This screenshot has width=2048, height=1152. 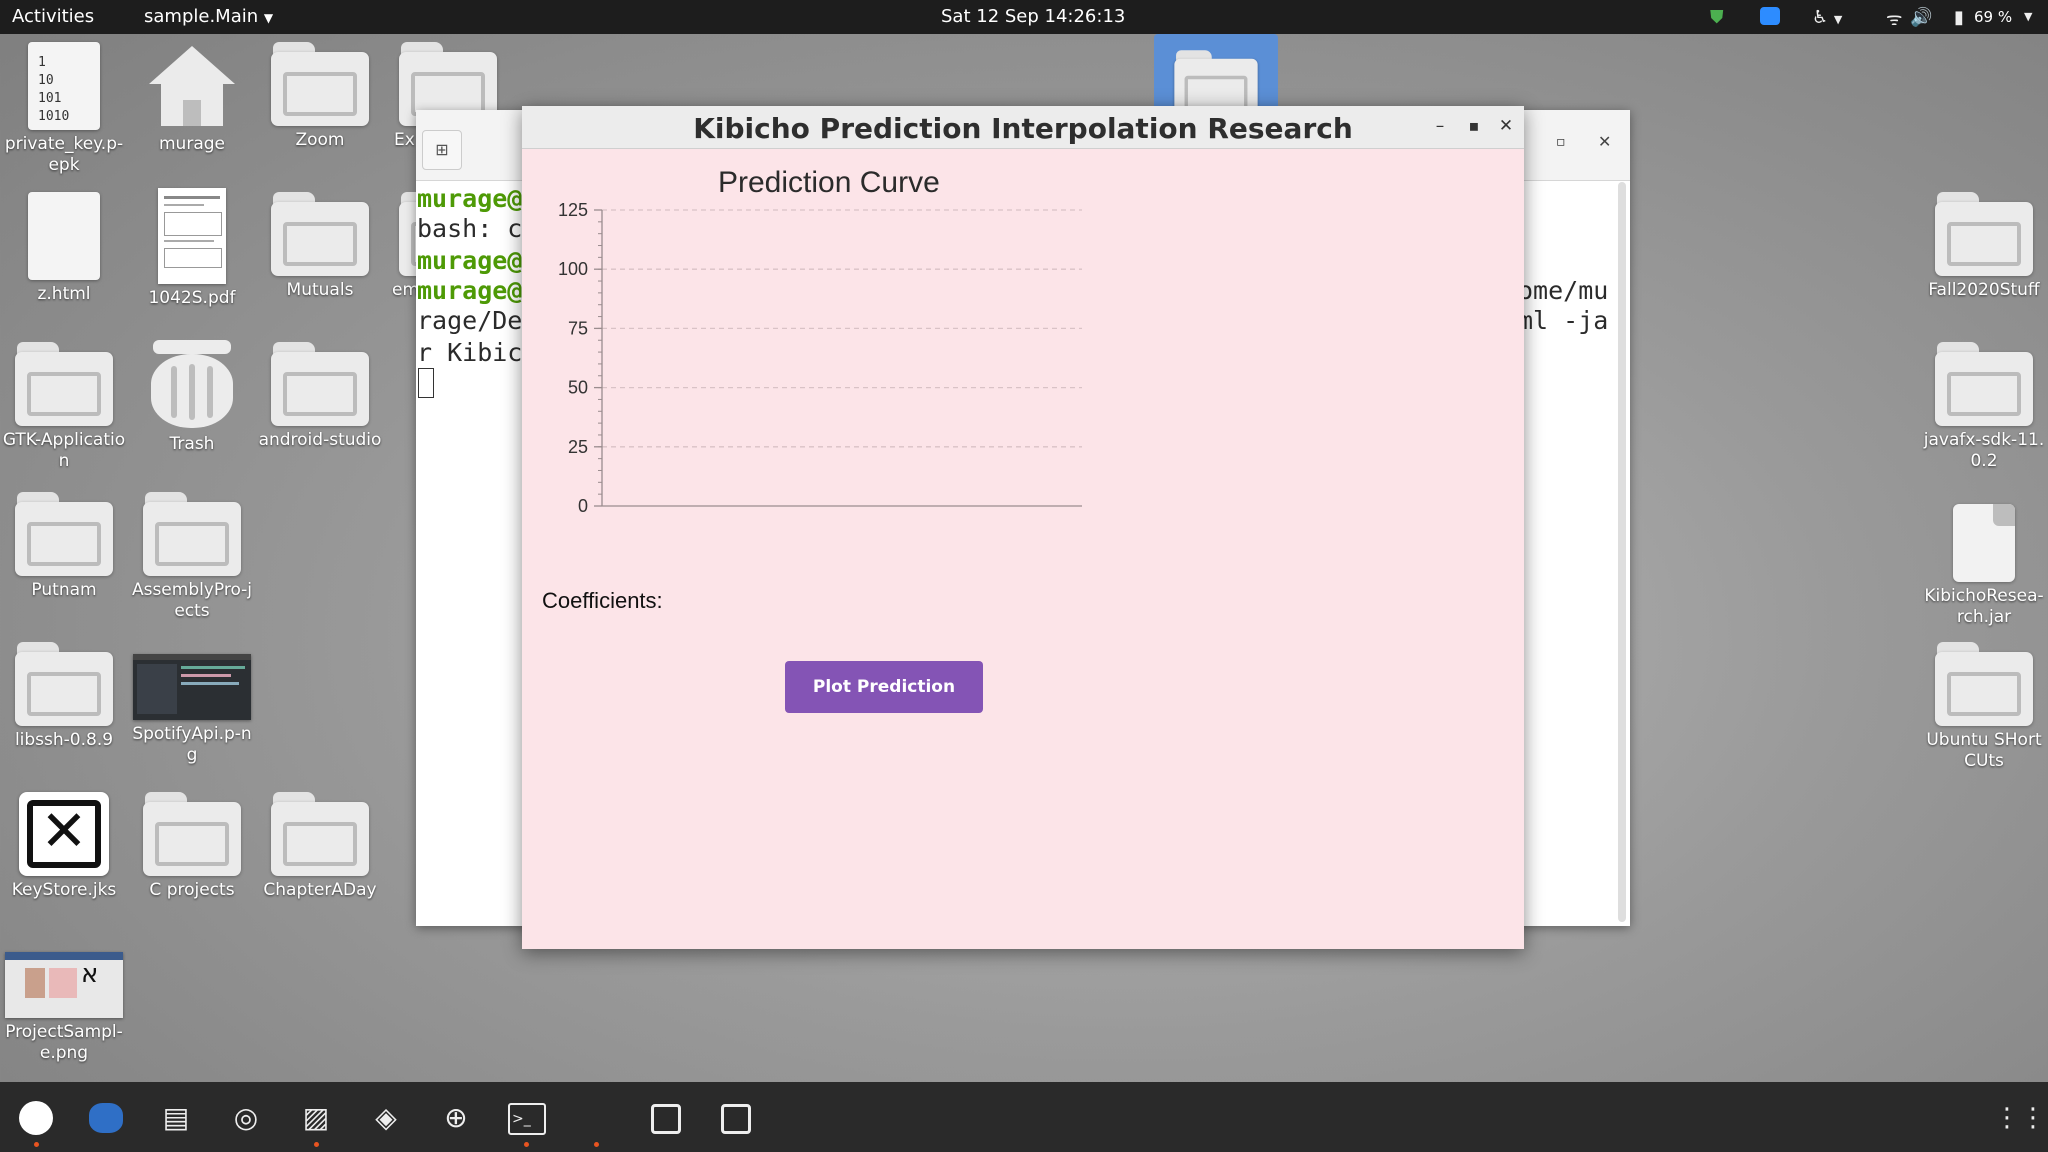 What do you see at coordinates (316, 1118) in the screenshot?
I see `text-editor-icon: ▨` at bounding box center [316, 1118].